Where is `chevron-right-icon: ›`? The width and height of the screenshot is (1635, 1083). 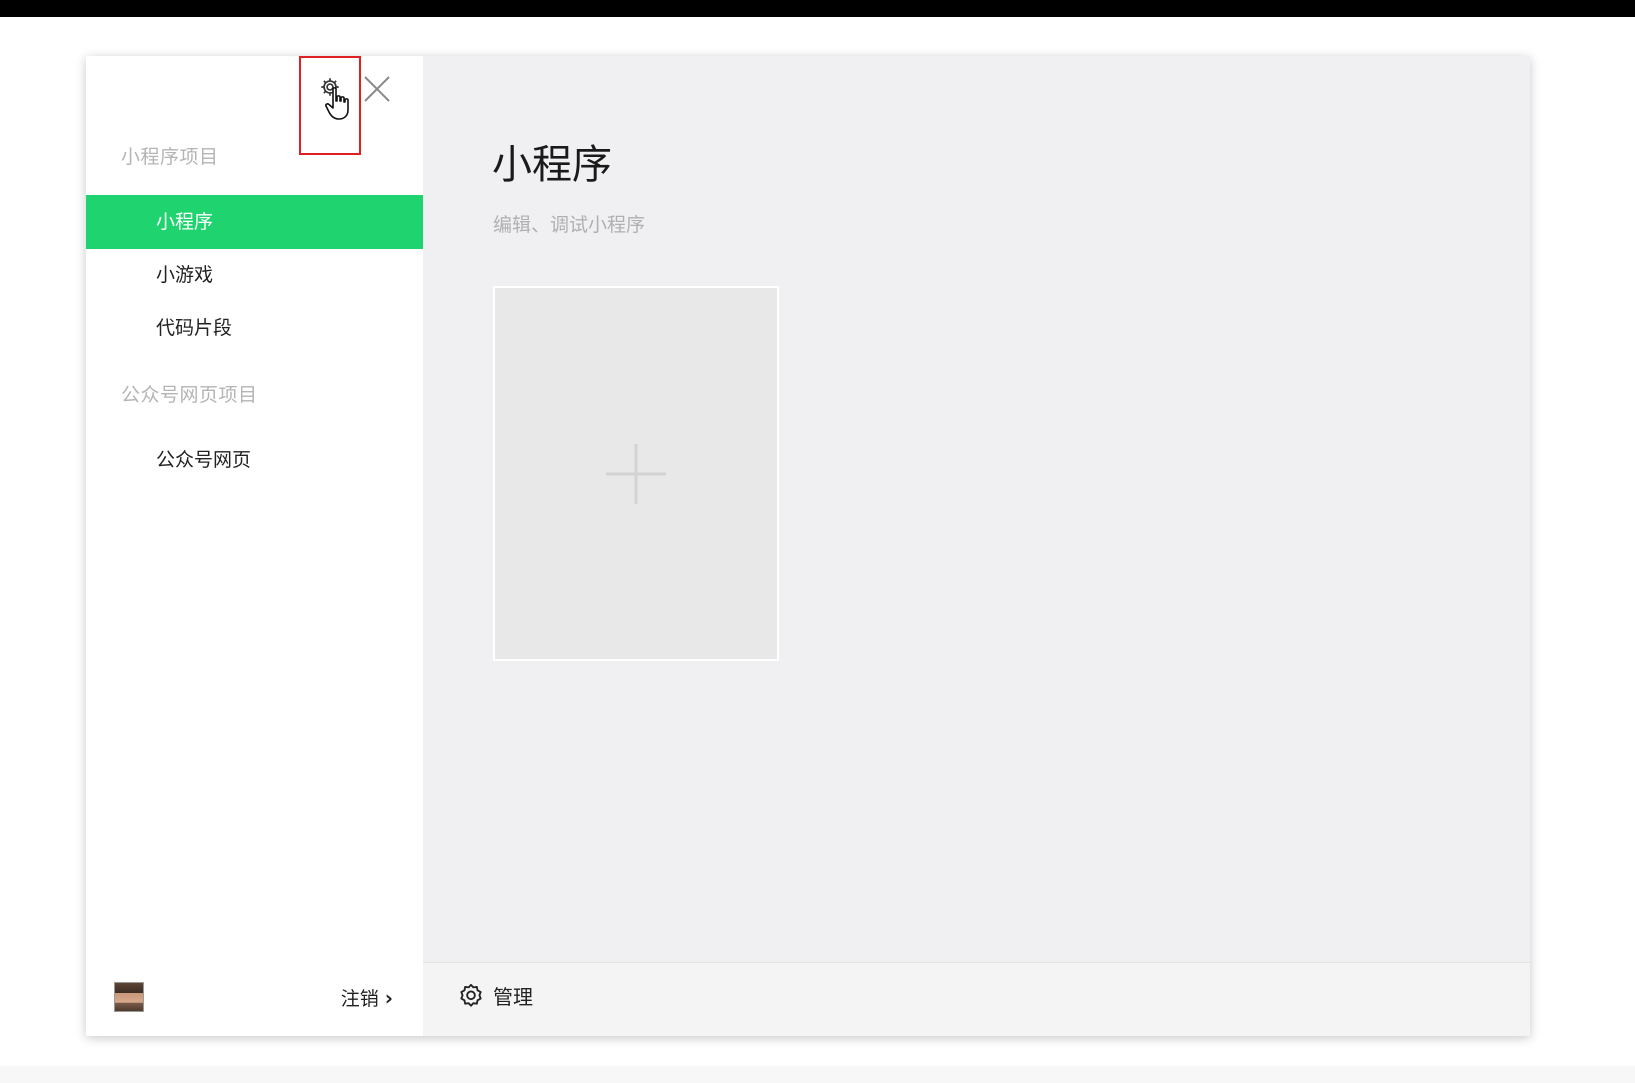 chevron-right-icon: › is located at coordinates (388, 997).